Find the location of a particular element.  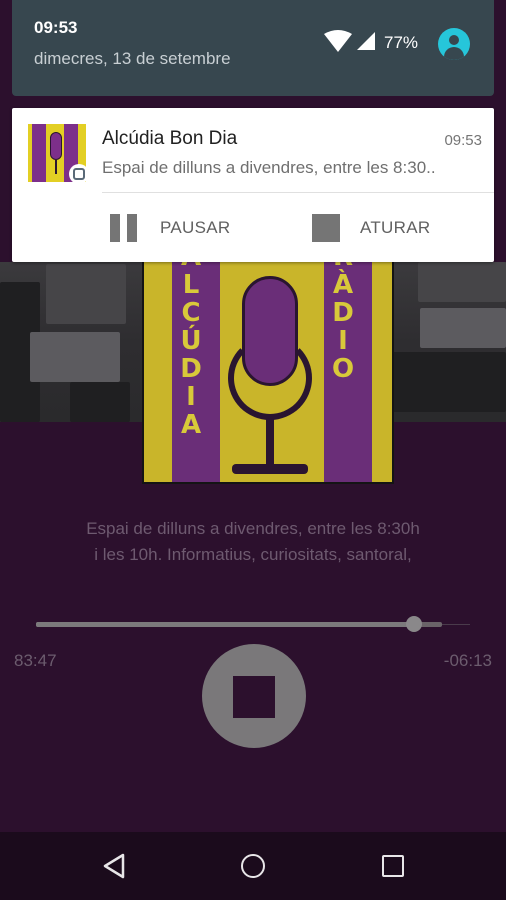

recents-icon is located at coordinates (393, 866).